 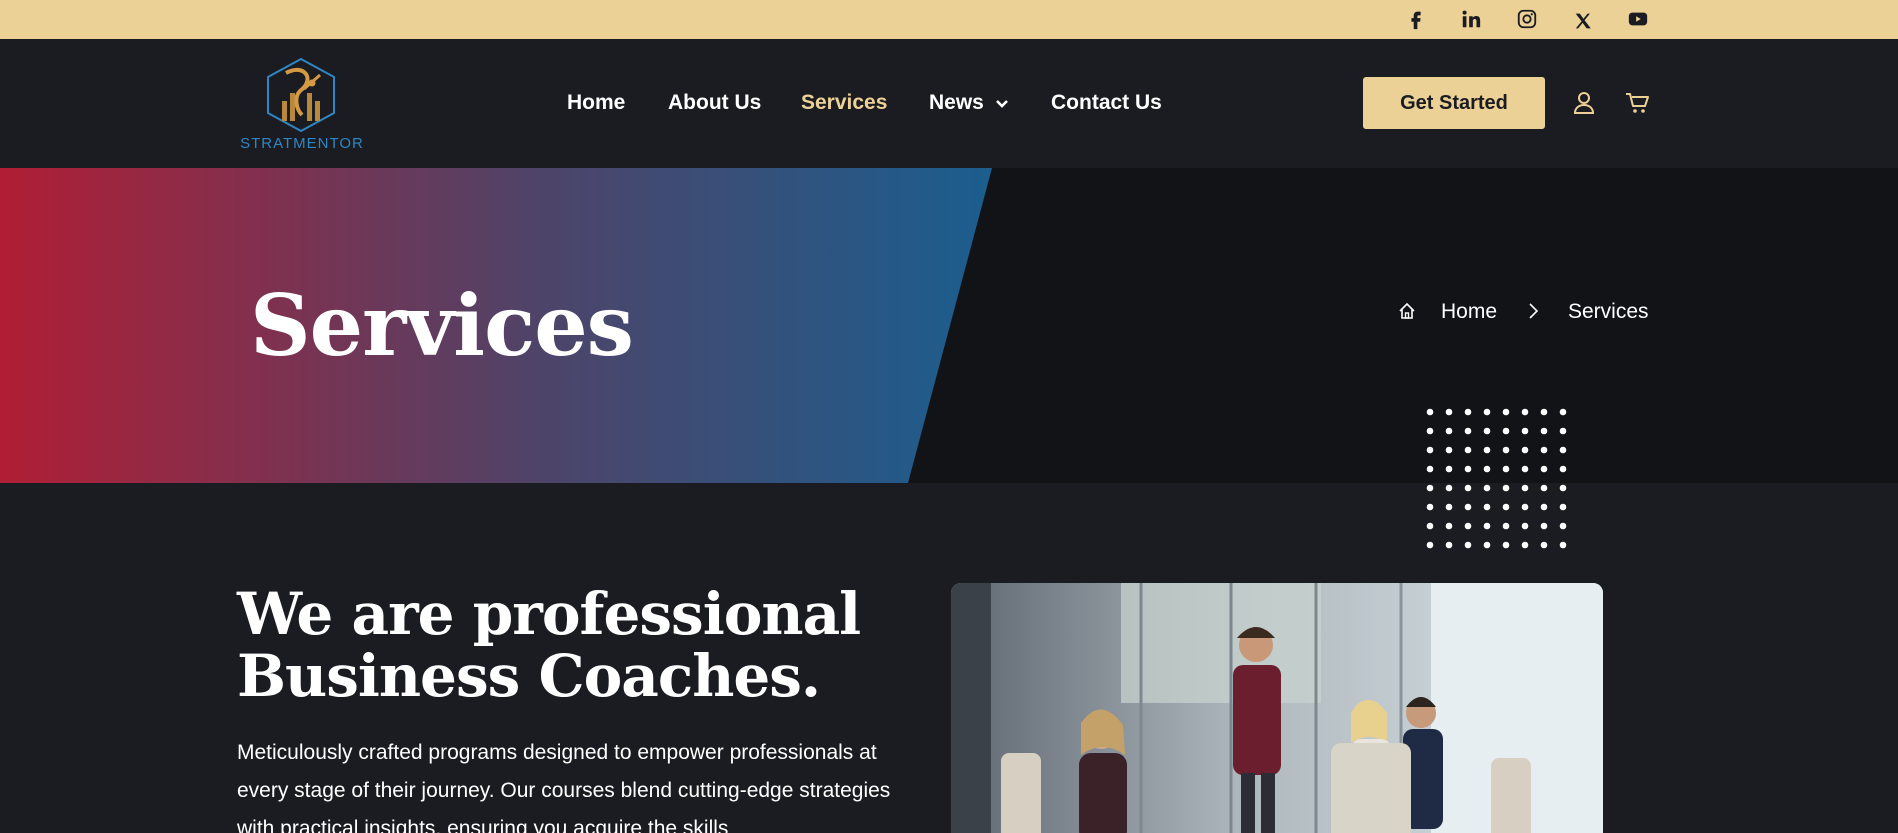 What do you see at coordinates (301, 95) in the screenshot?
I see `logo-mark-icon` at bounding box center [301, 95].